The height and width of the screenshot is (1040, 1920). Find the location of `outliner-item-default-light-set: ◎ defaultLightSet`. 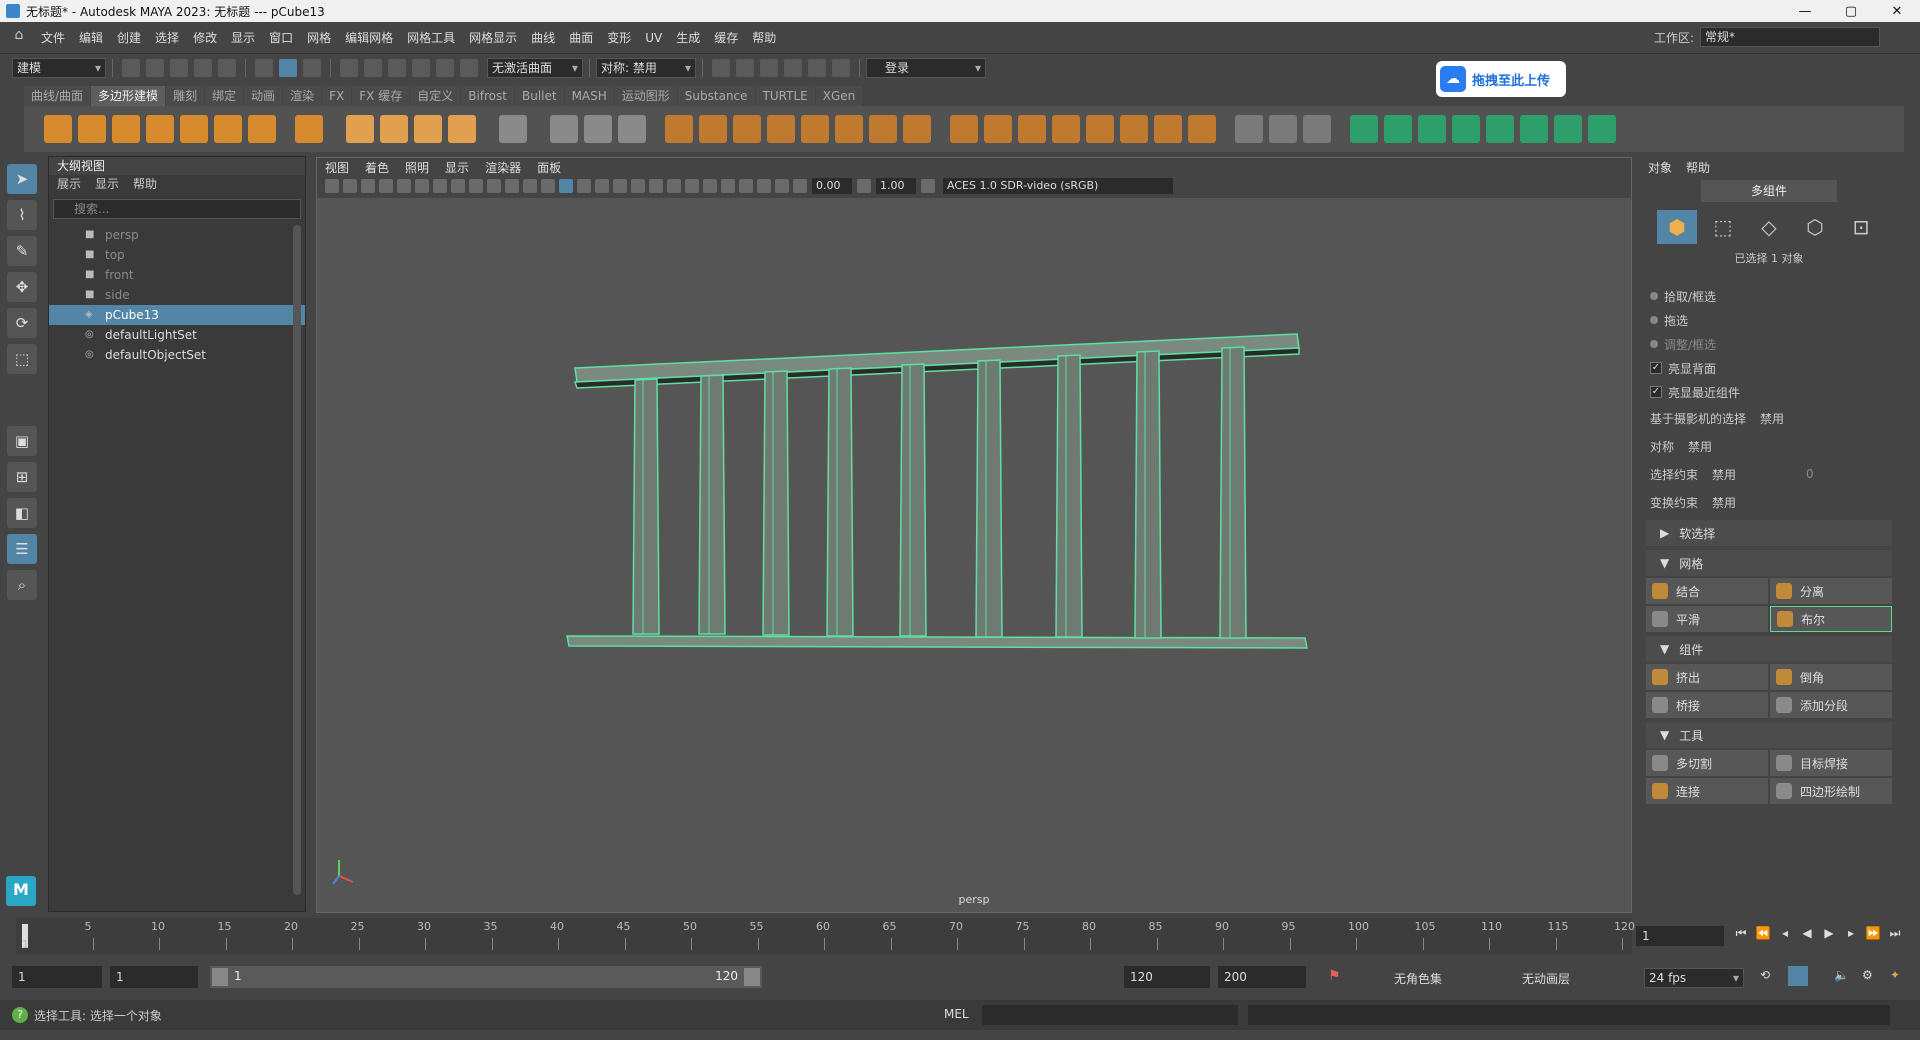

outliner-item-default-light-set: ◎ defaultLightSet is located at coordinates (177, 335).